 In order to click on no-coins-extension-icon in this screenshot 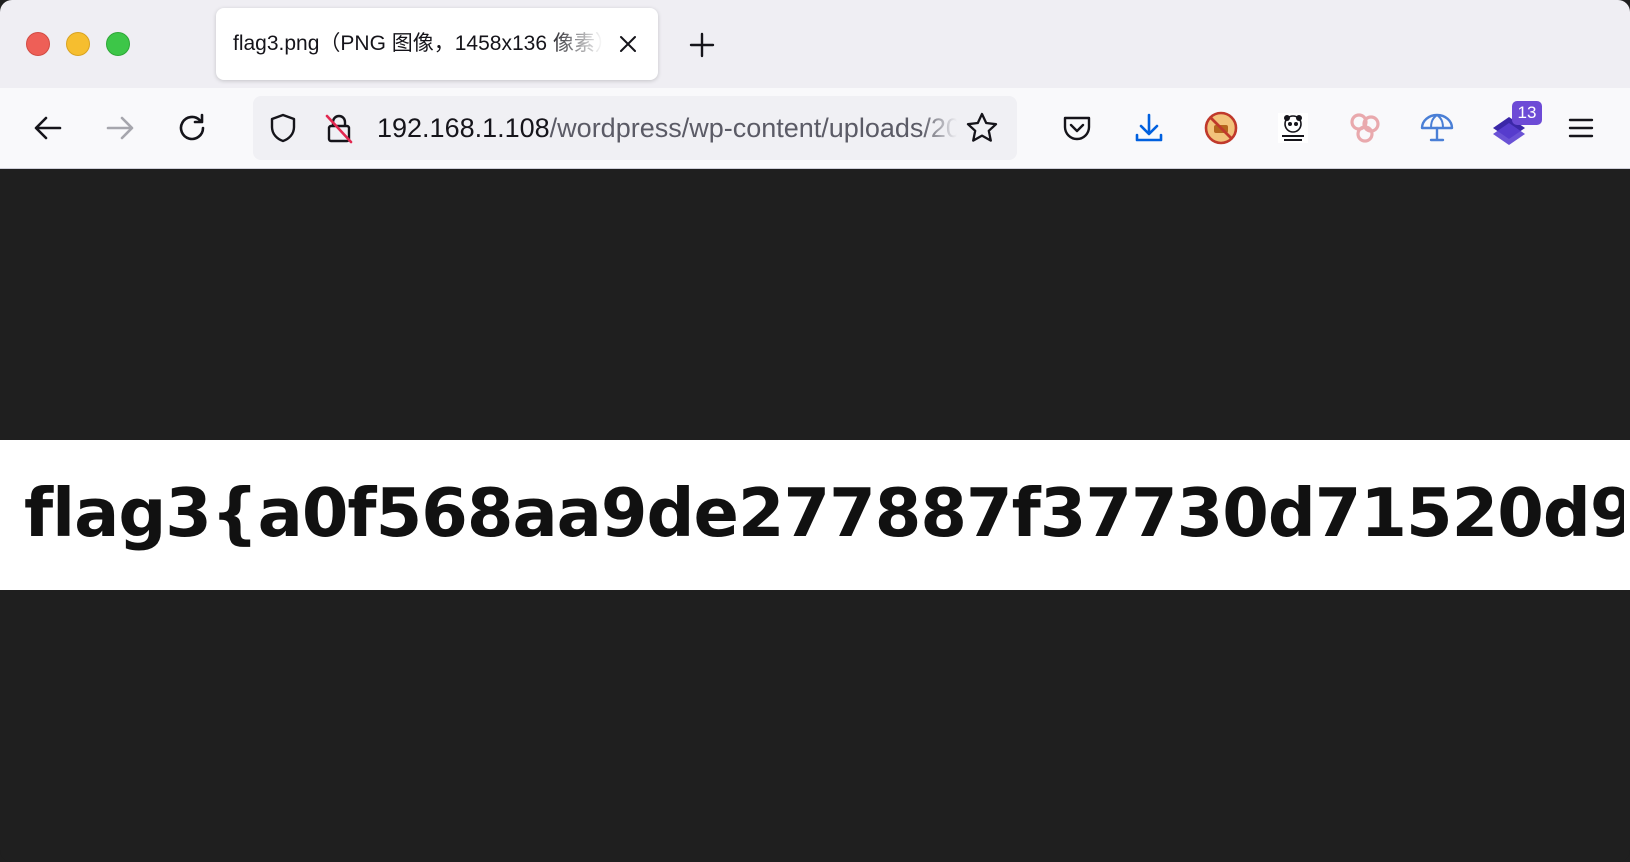, I will do `click(1221, 128)`.